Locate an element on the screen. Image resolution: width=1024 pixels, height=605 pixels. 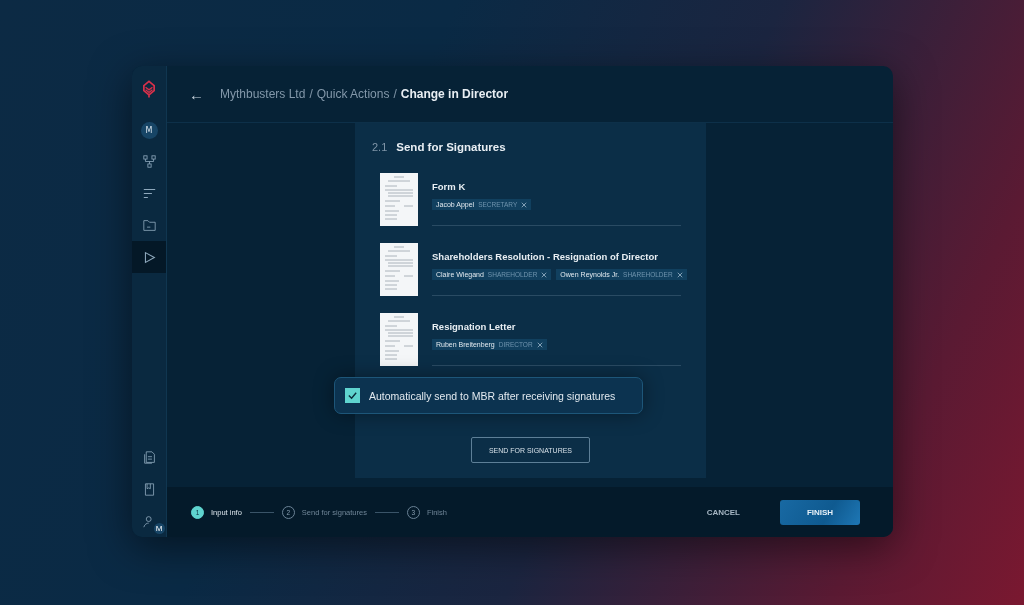
nav-item: M is located at coordinates (149, 521).